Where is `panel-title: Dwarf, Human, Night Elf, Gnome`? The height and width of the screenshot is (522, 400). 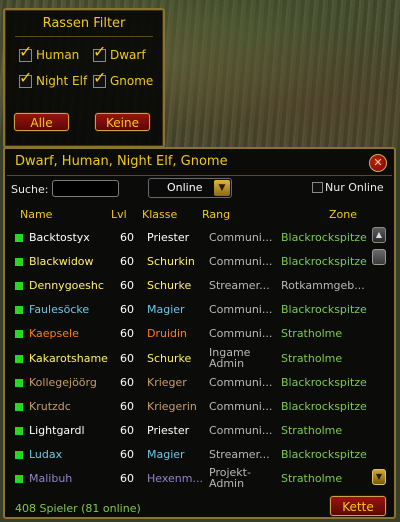
panel-title: Dwarf, Human, Night Elf, Gnome is located at coordinates (121, 161).